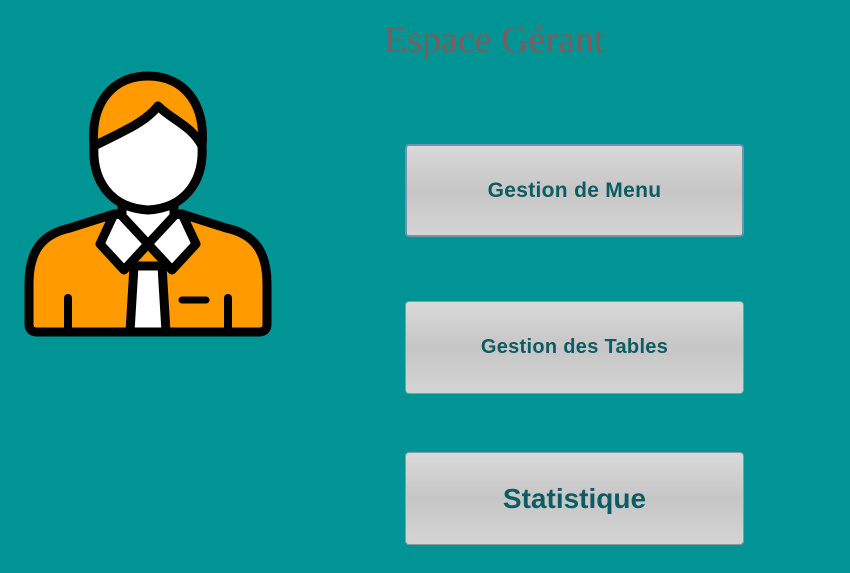  What do you see at coordinates (574, 190) in the screenshot?
I see `gestion-menu-button: Gestion de Menu` at bounding box center [574, 190].